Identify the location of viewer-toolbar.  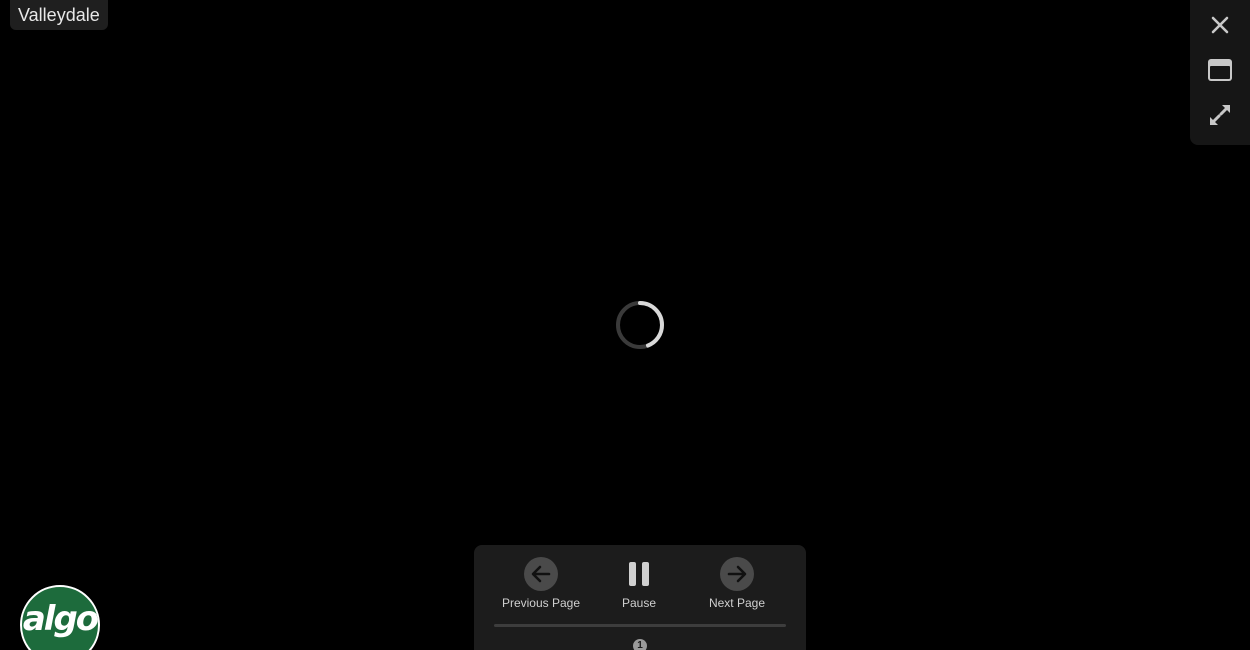
(1220, 72).